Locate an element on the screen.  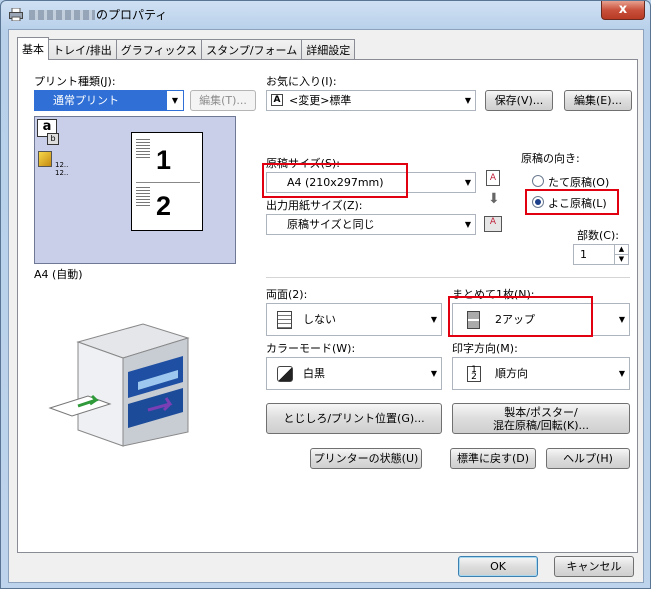
thumbnail-icon: b is located at coordinates (53, 139).